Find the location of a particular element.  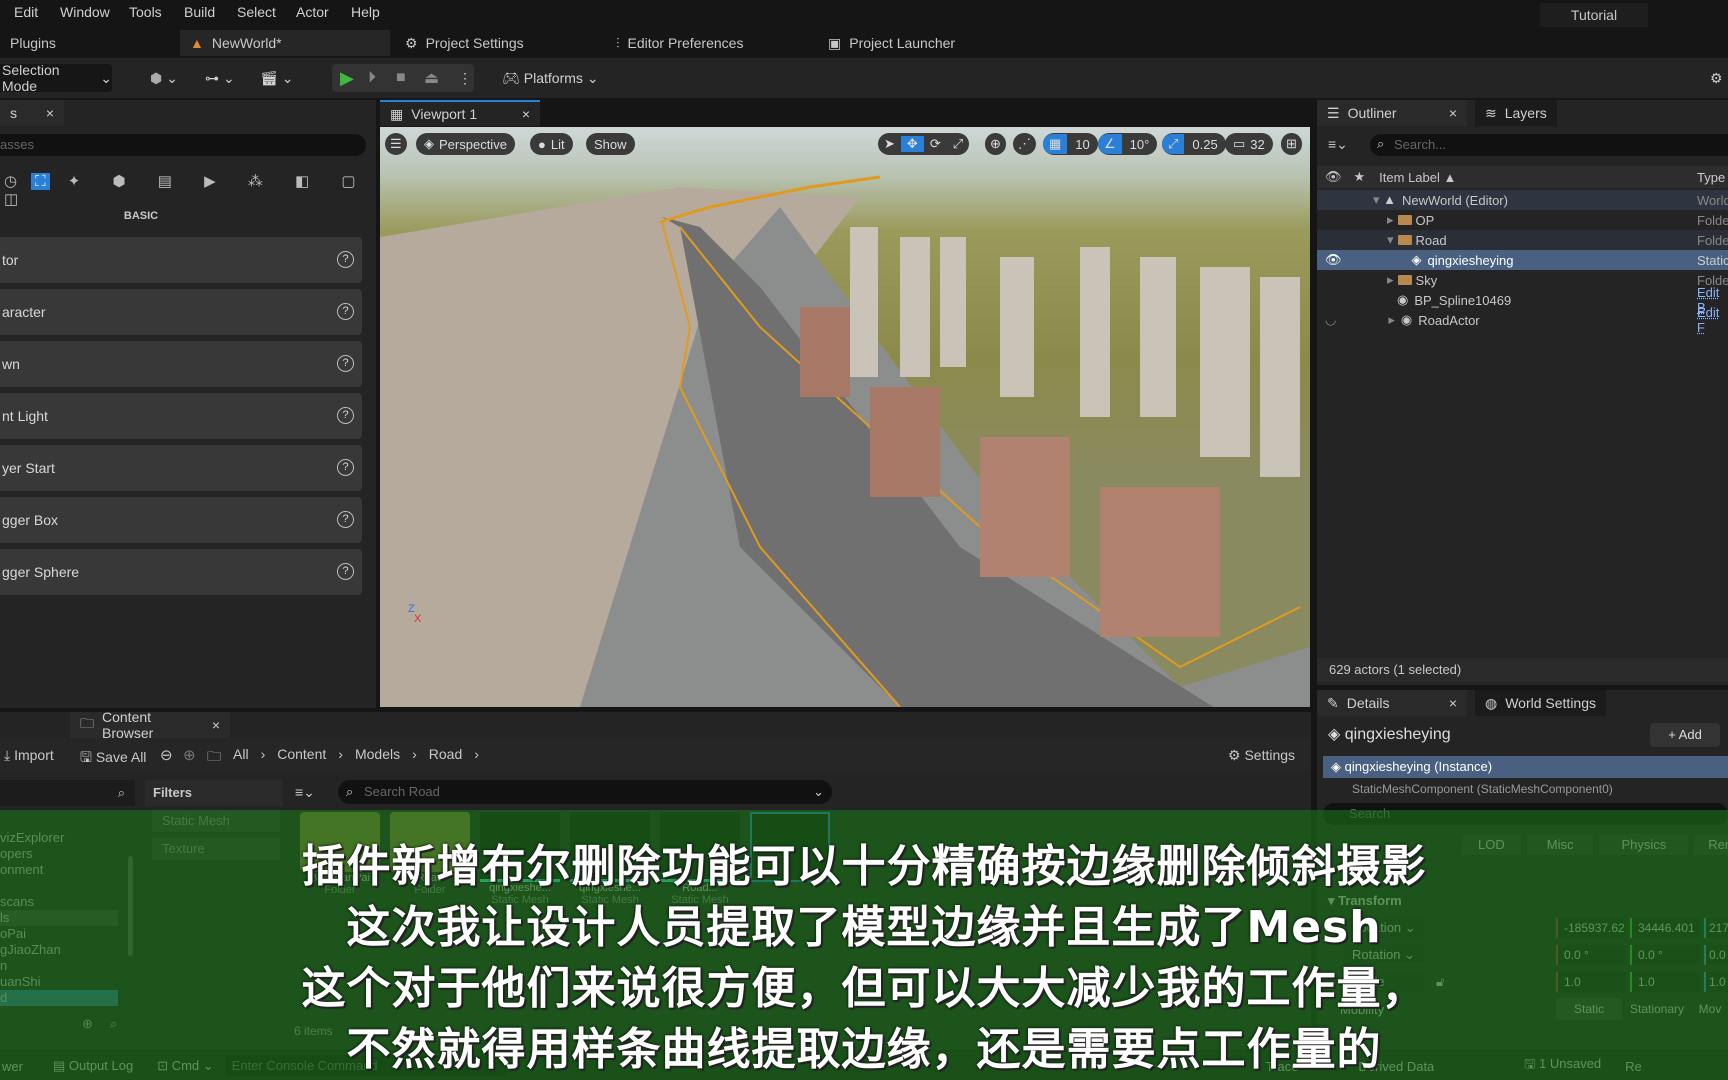

tree-item: uanShi is located at coordinates (59, 982).